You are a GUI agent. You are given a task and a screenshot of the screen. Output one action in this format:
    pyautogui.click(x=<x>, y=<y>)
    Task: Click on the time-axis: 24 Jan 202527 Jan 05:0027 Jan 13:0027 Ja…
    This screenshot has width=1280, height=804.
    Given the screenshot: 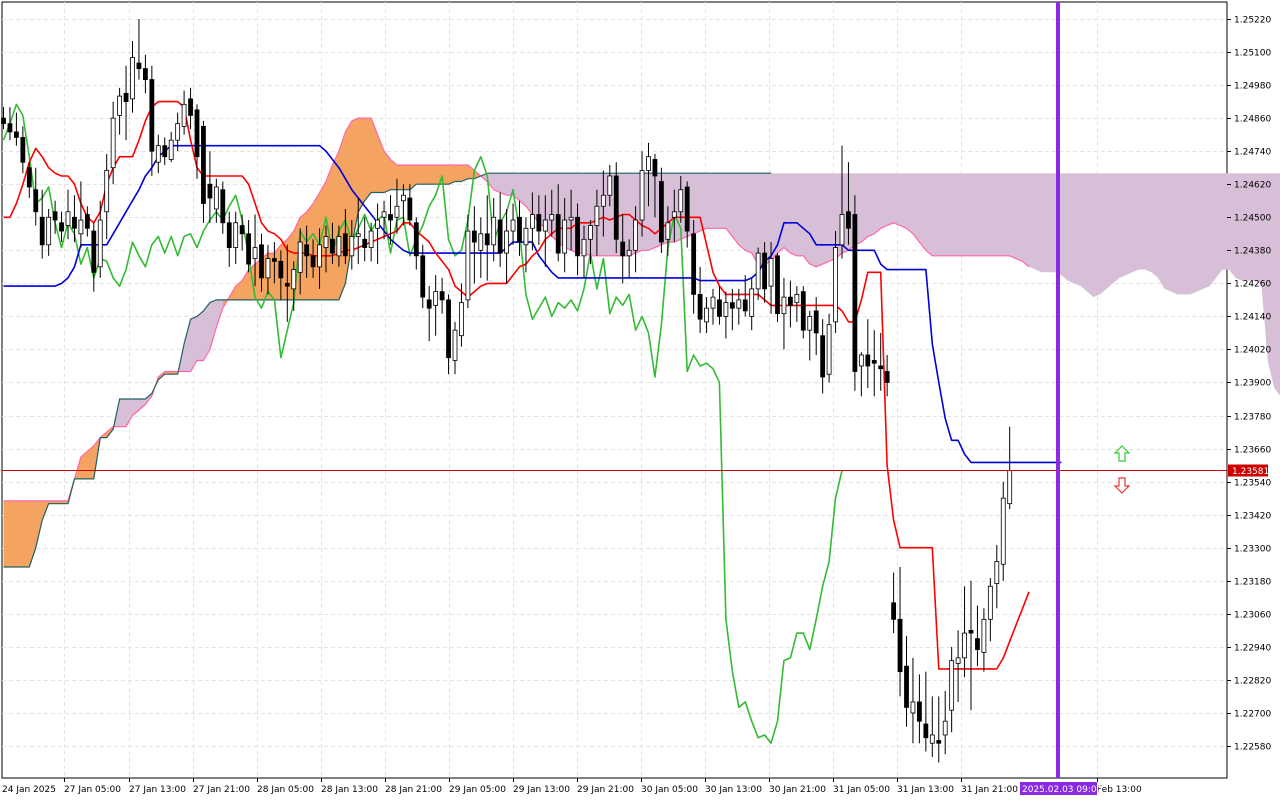 What is the action you would take?
    pyautogui.click(x=572, y=786)
    